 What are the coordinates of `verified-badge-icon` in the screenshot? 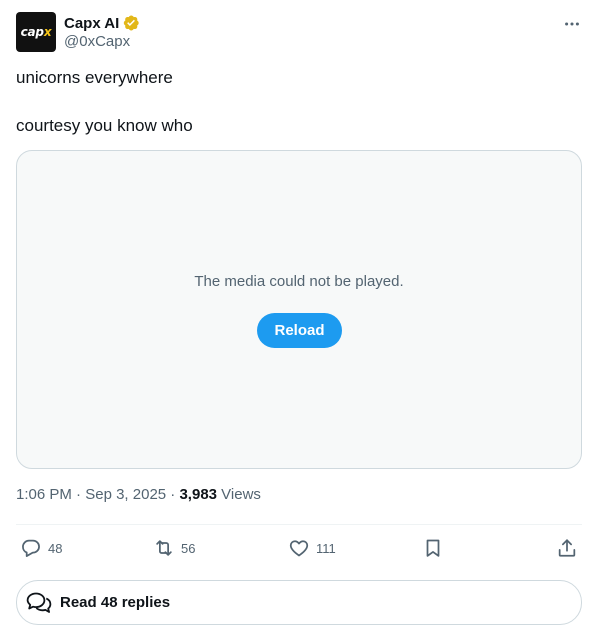 It's located at (131, 23).